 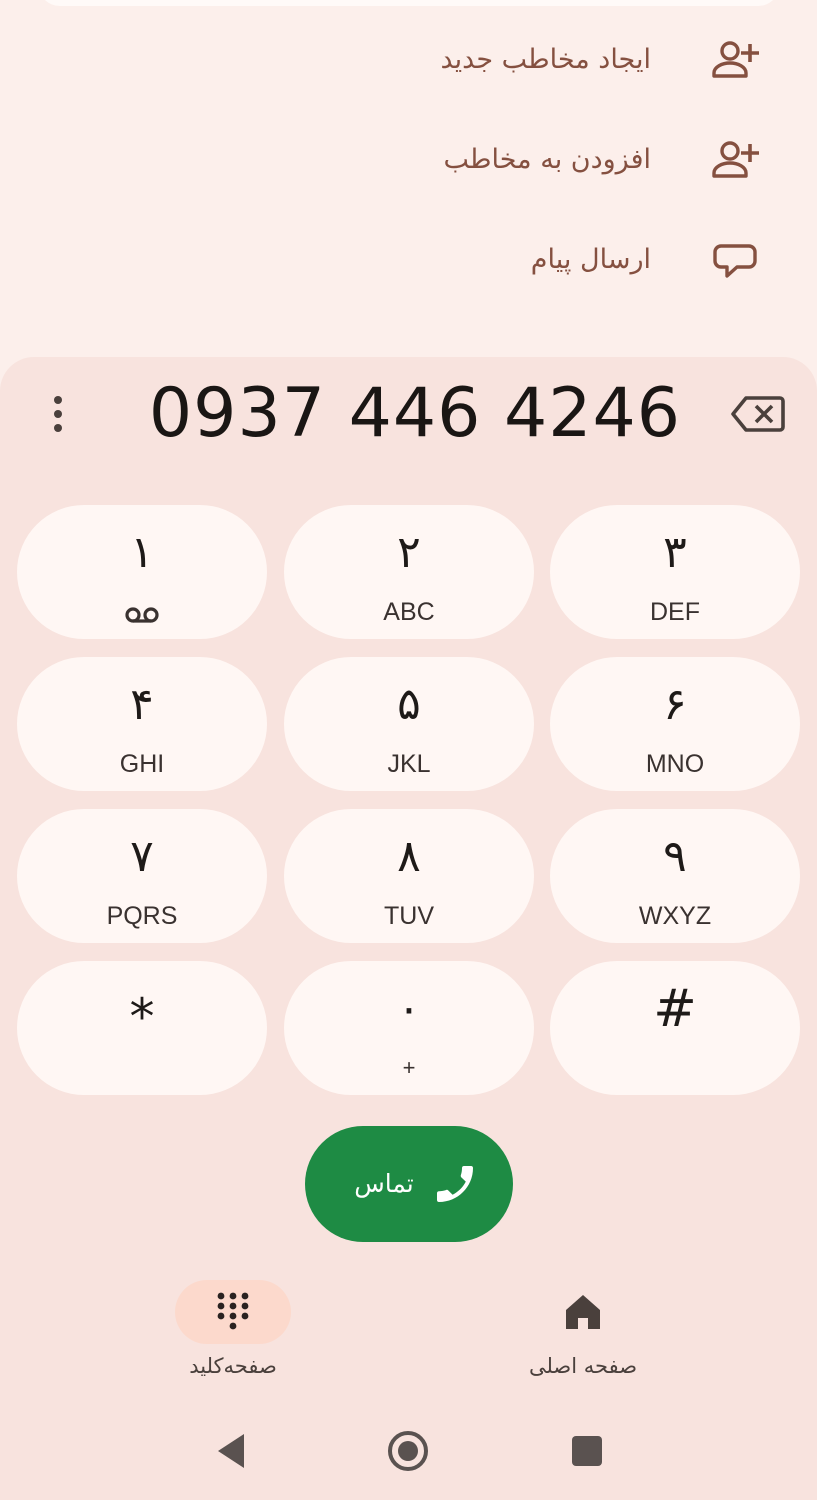 I want to click on key-digit: ۳, so click(x=675, y=552).